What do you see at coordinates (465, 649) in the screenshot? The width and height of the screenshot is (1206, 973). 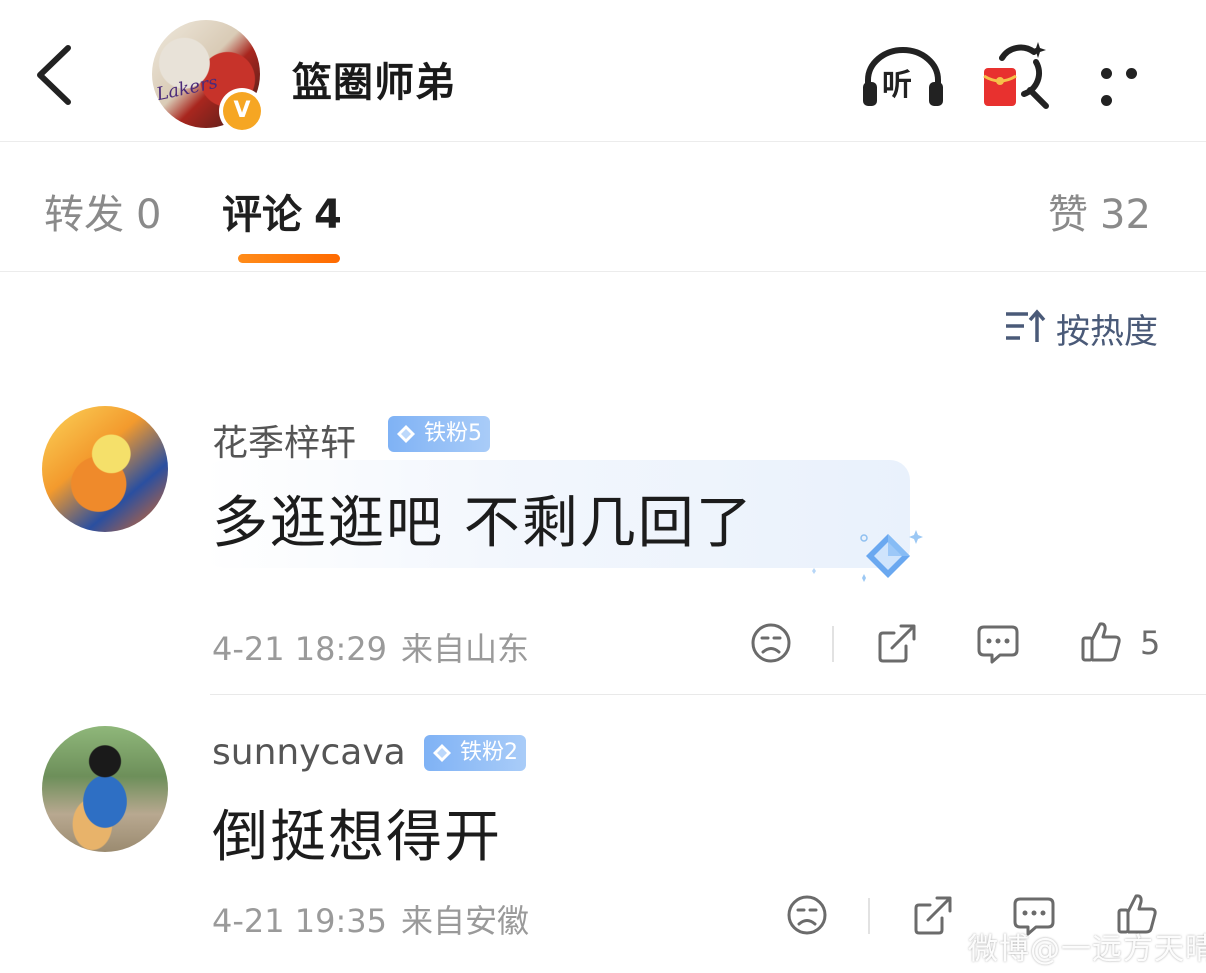 I see `comment-location: 来自山东` at bounding box center [465, 649].